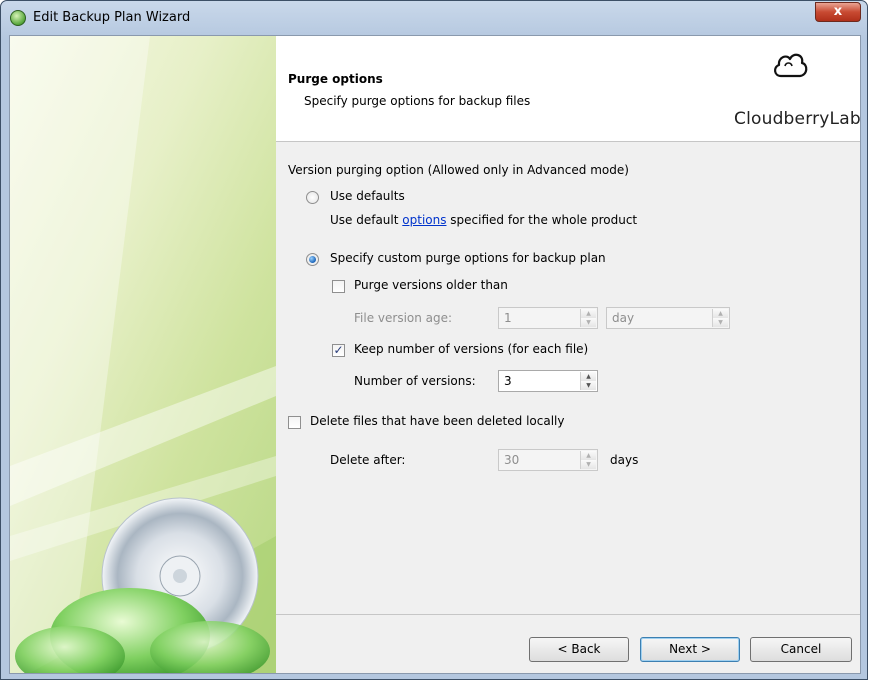 Image resolution: width=870 pixels, height=685 pixels. I want to click on file-age-label: File version age:, so click(403, 318).